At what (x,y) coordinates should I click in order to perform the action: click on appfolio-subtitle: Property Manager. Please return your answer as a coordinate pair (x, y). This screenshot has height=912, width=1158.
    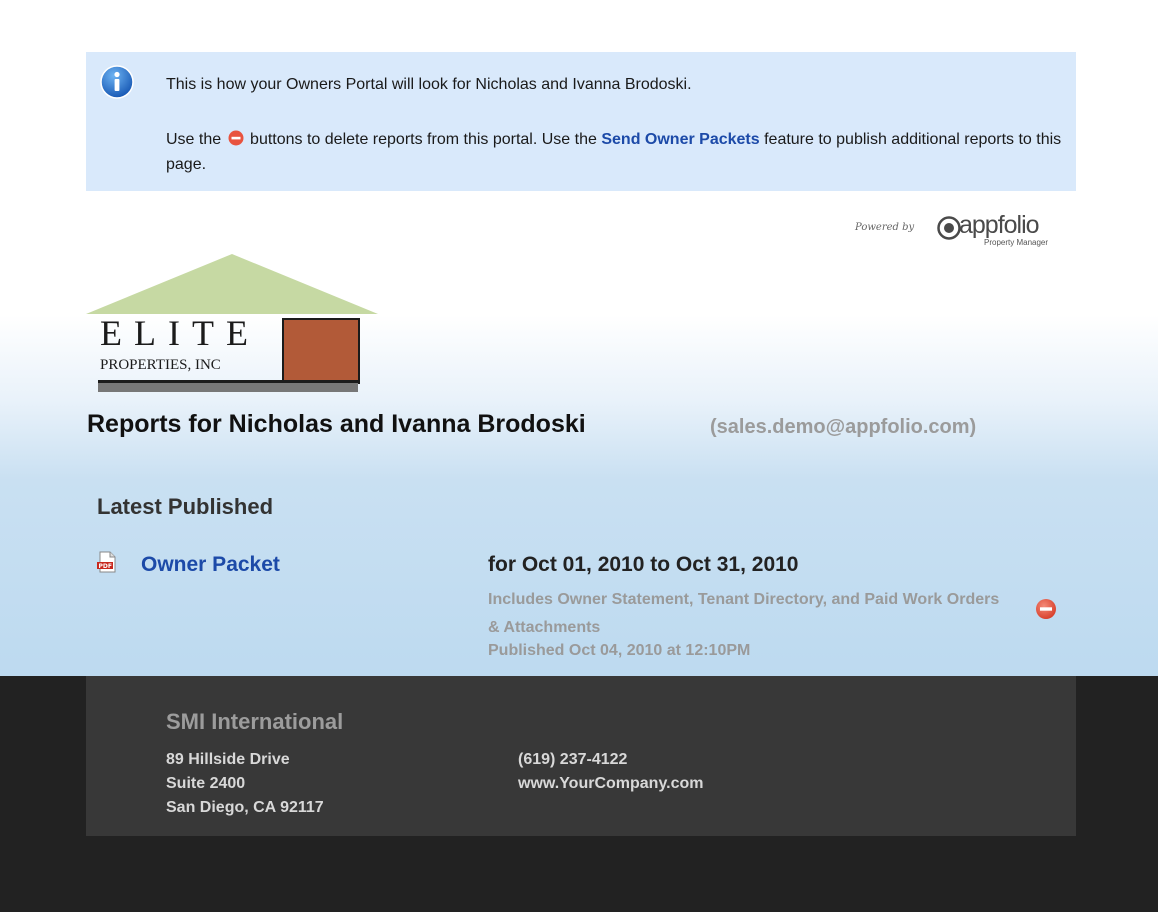
    Looking at the image, I should click on (1016, 242).